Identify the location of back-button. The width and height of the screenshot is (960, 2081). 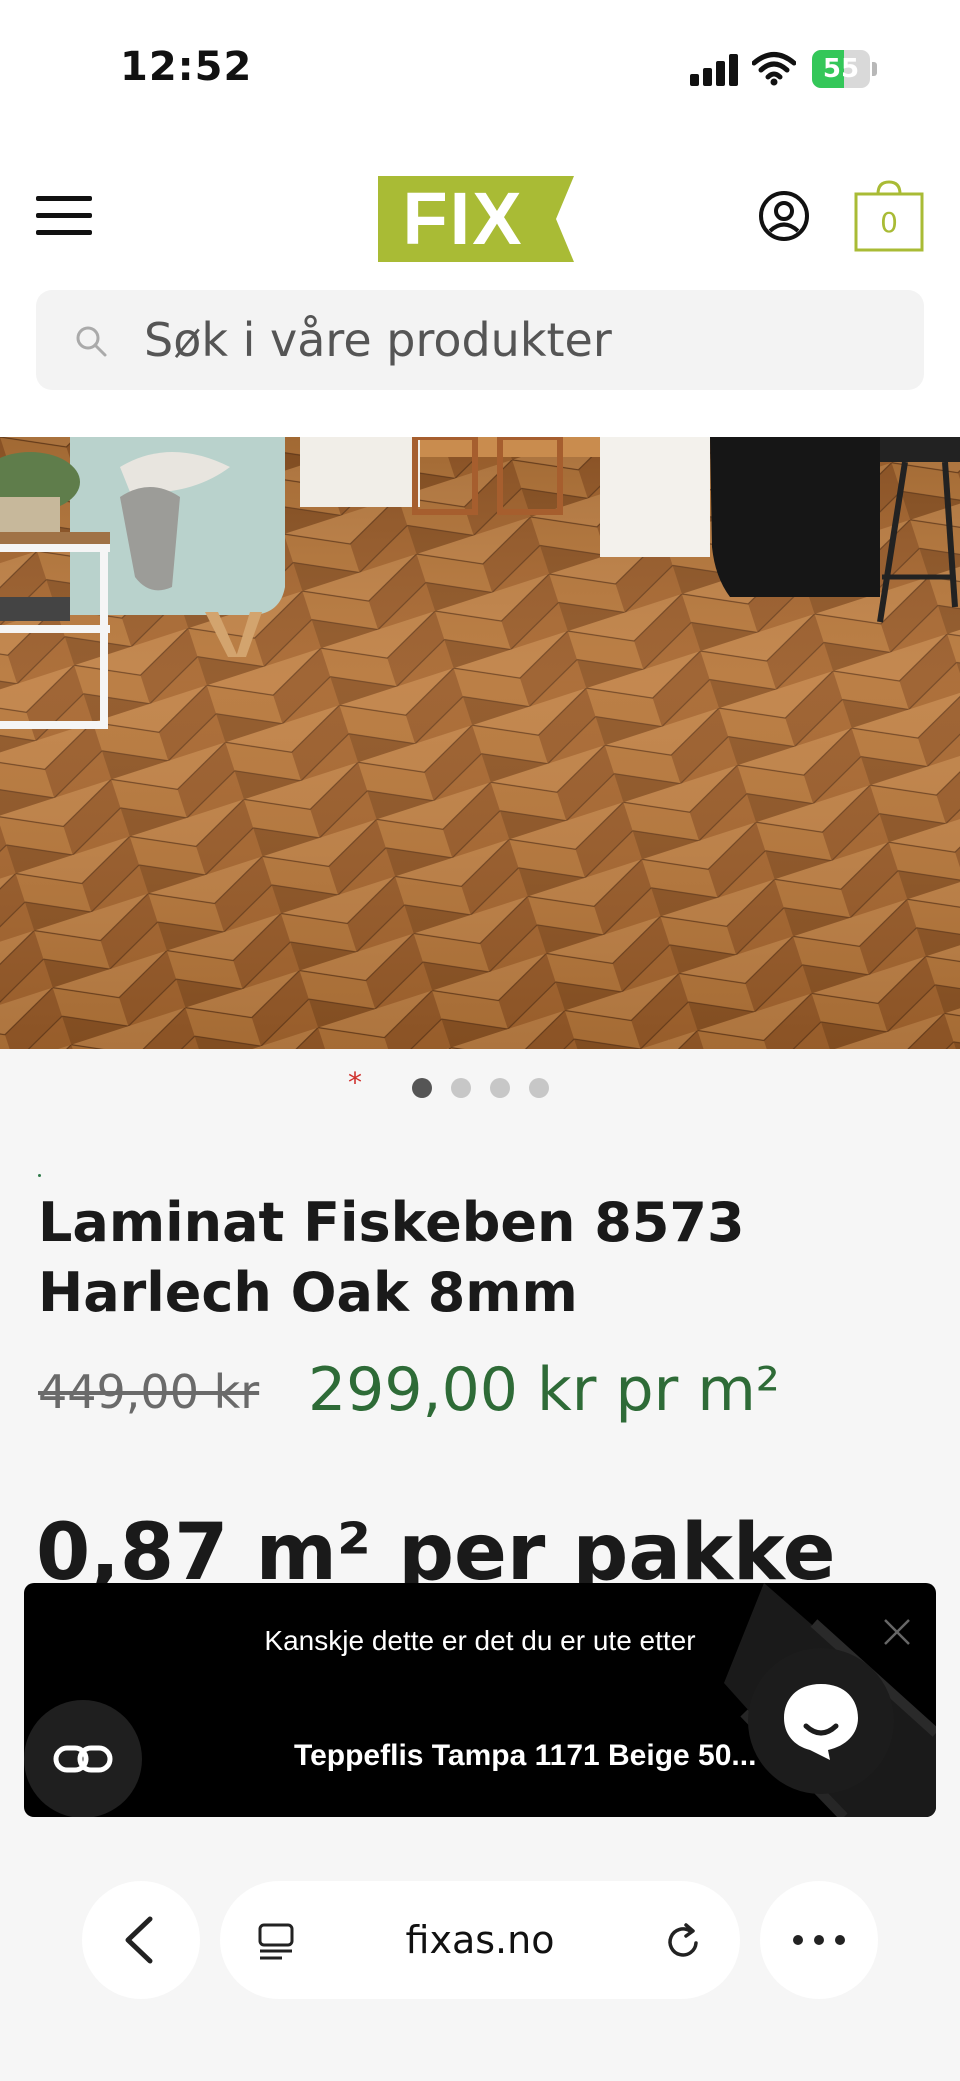
(141, 1940).